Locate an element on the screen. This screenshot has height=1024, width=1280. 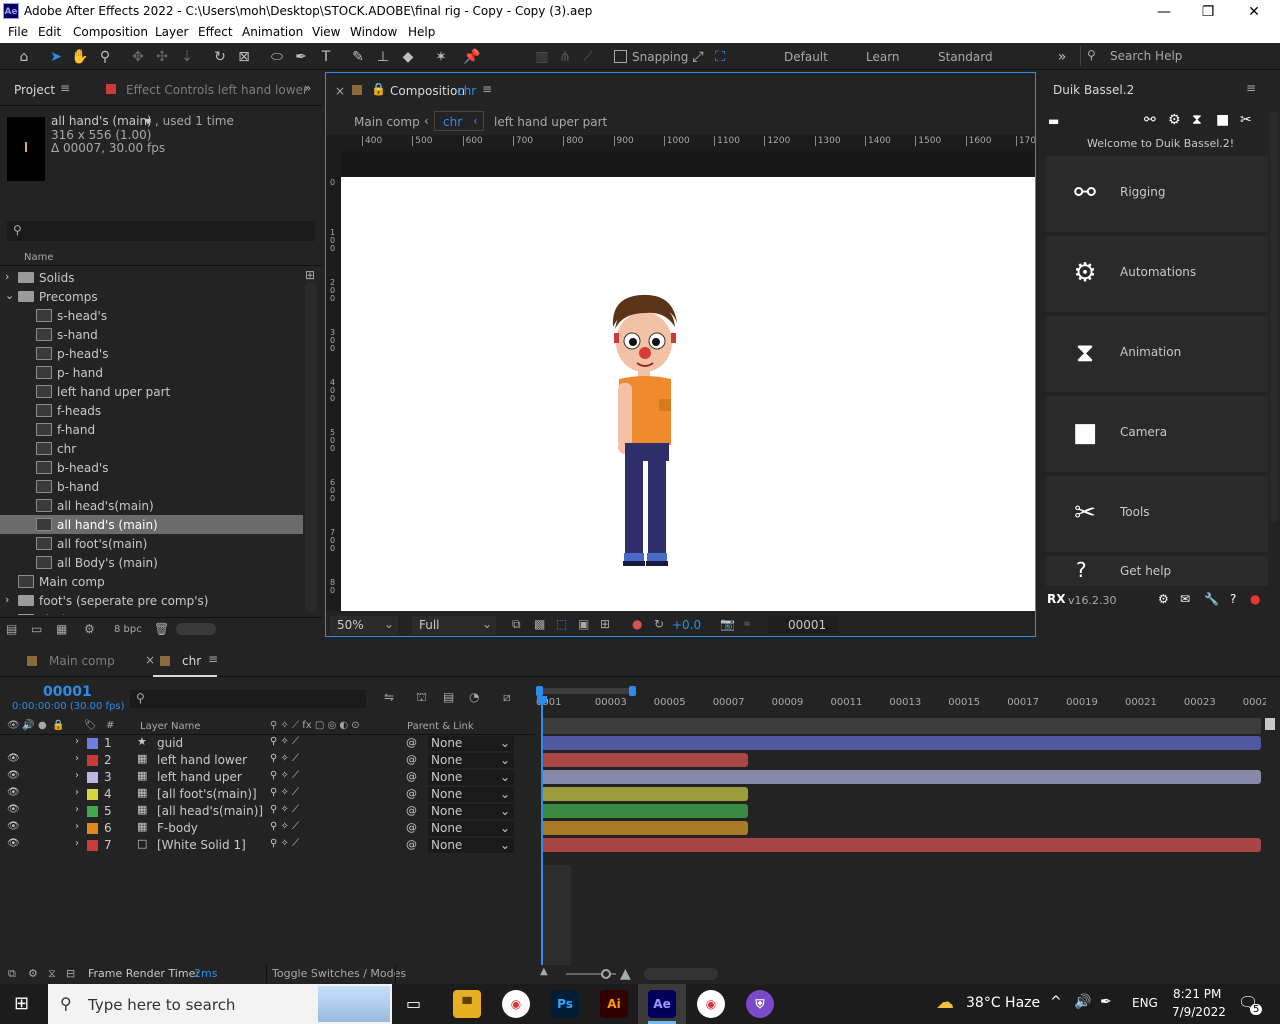
in-out-icon: ⊟ is located at coordinates (70, 973).